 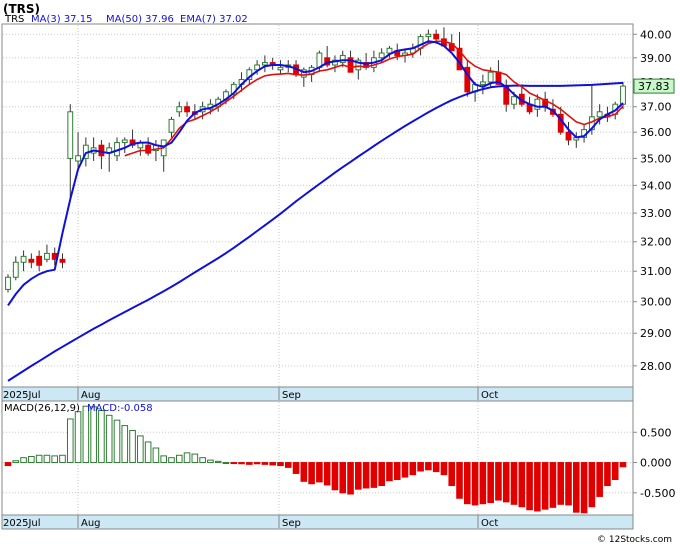 I want to click on price-month-label: Sep, so click(x=291, y=395).